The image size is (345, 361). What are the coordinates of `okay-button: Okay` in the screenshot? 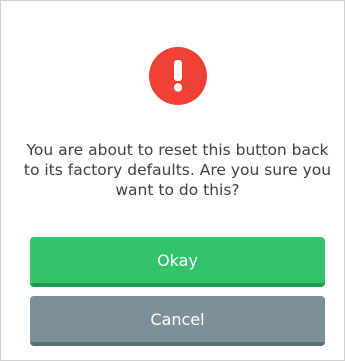 It's located at (177, 262).